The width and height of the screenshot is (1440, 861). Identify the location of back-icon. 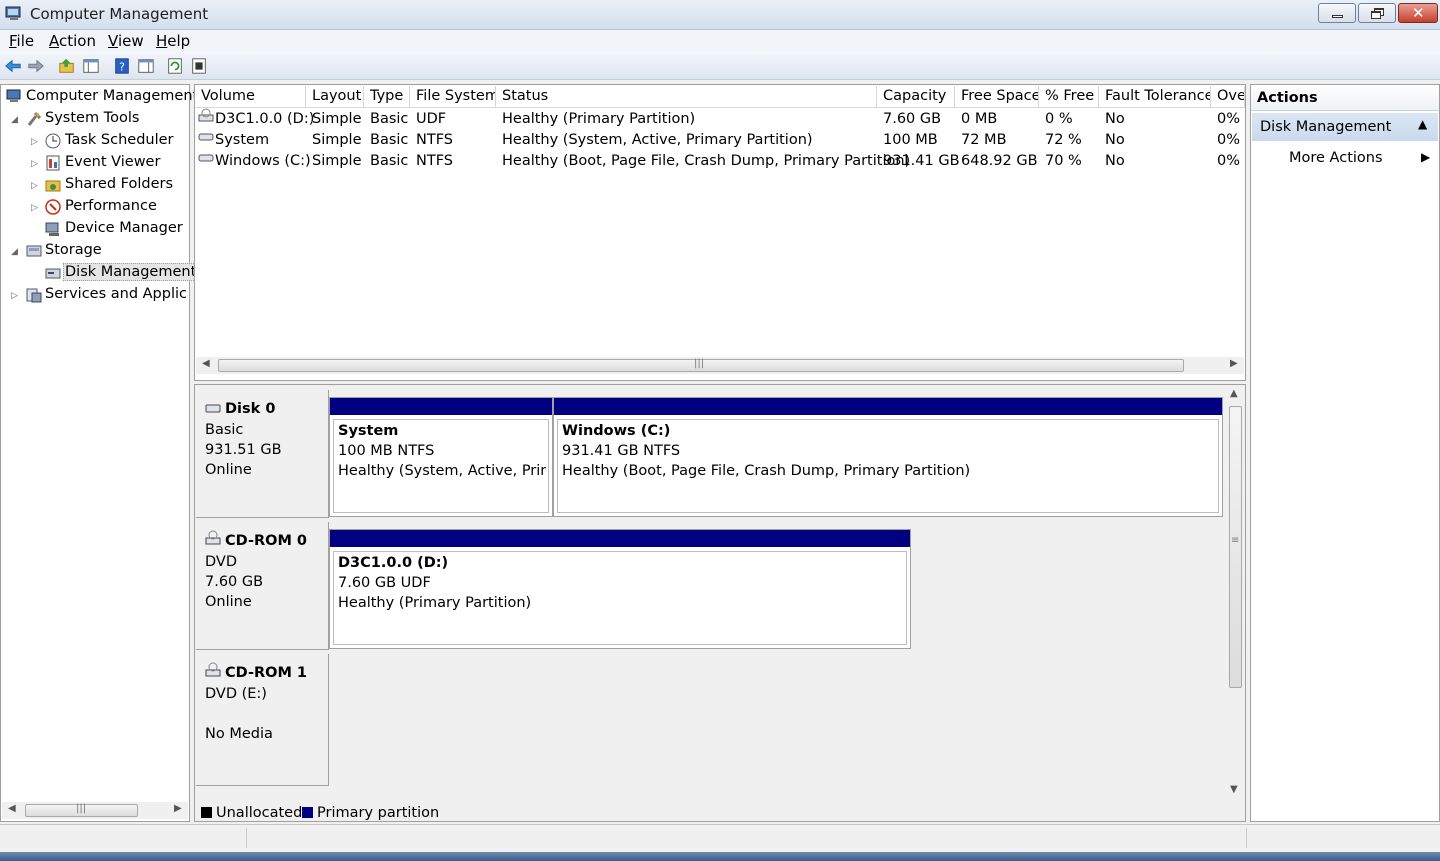
(13, 66).